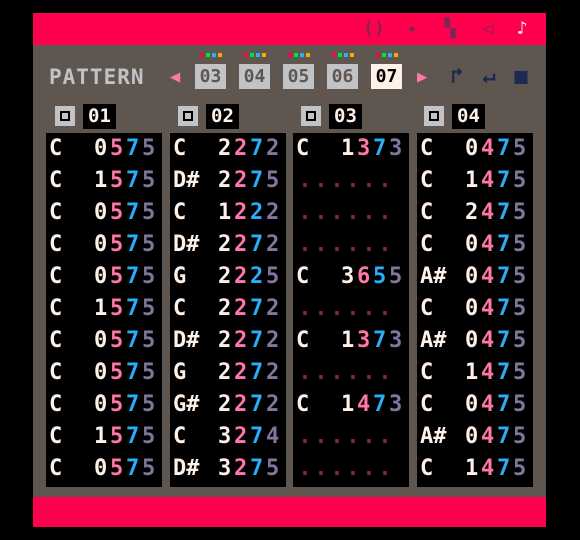 This screenshot has width=580, height=540. I want to click on channel-1-toggle, so click(65, 116).